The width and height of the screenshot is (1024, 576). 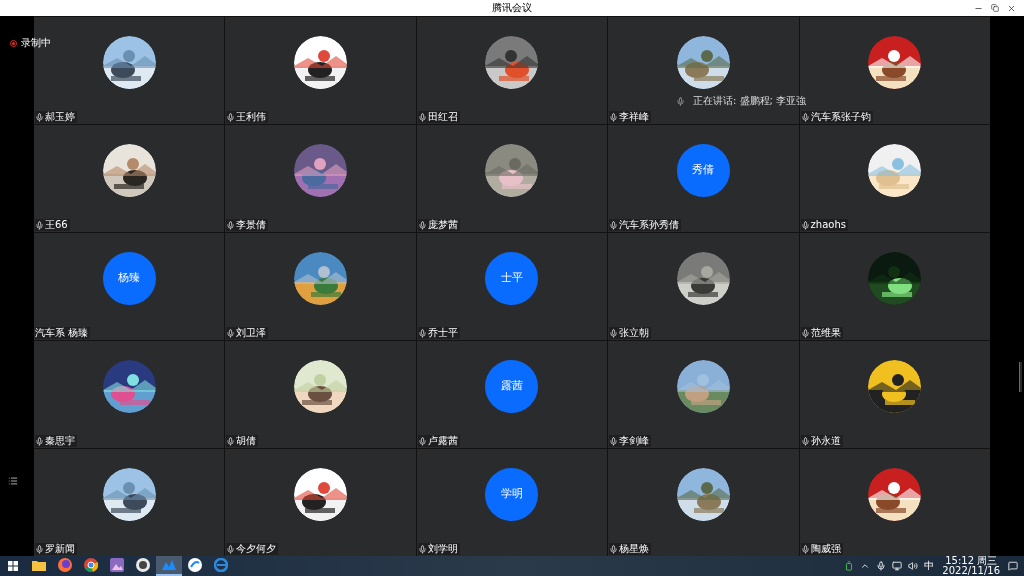 I want to click on window-title: 腾讯会议, so click(x=512, y=8).